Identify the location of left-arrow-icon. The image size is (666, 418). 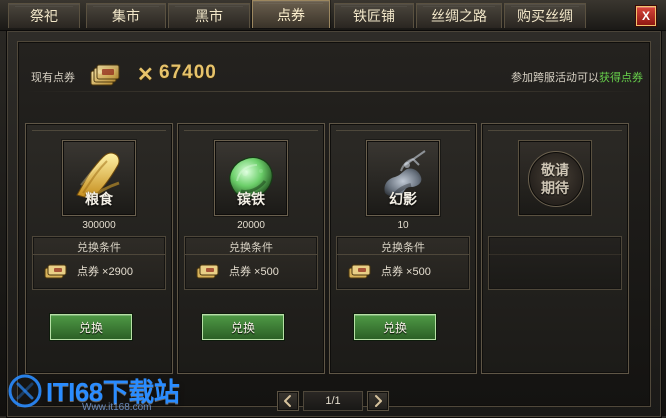
(287, 401).